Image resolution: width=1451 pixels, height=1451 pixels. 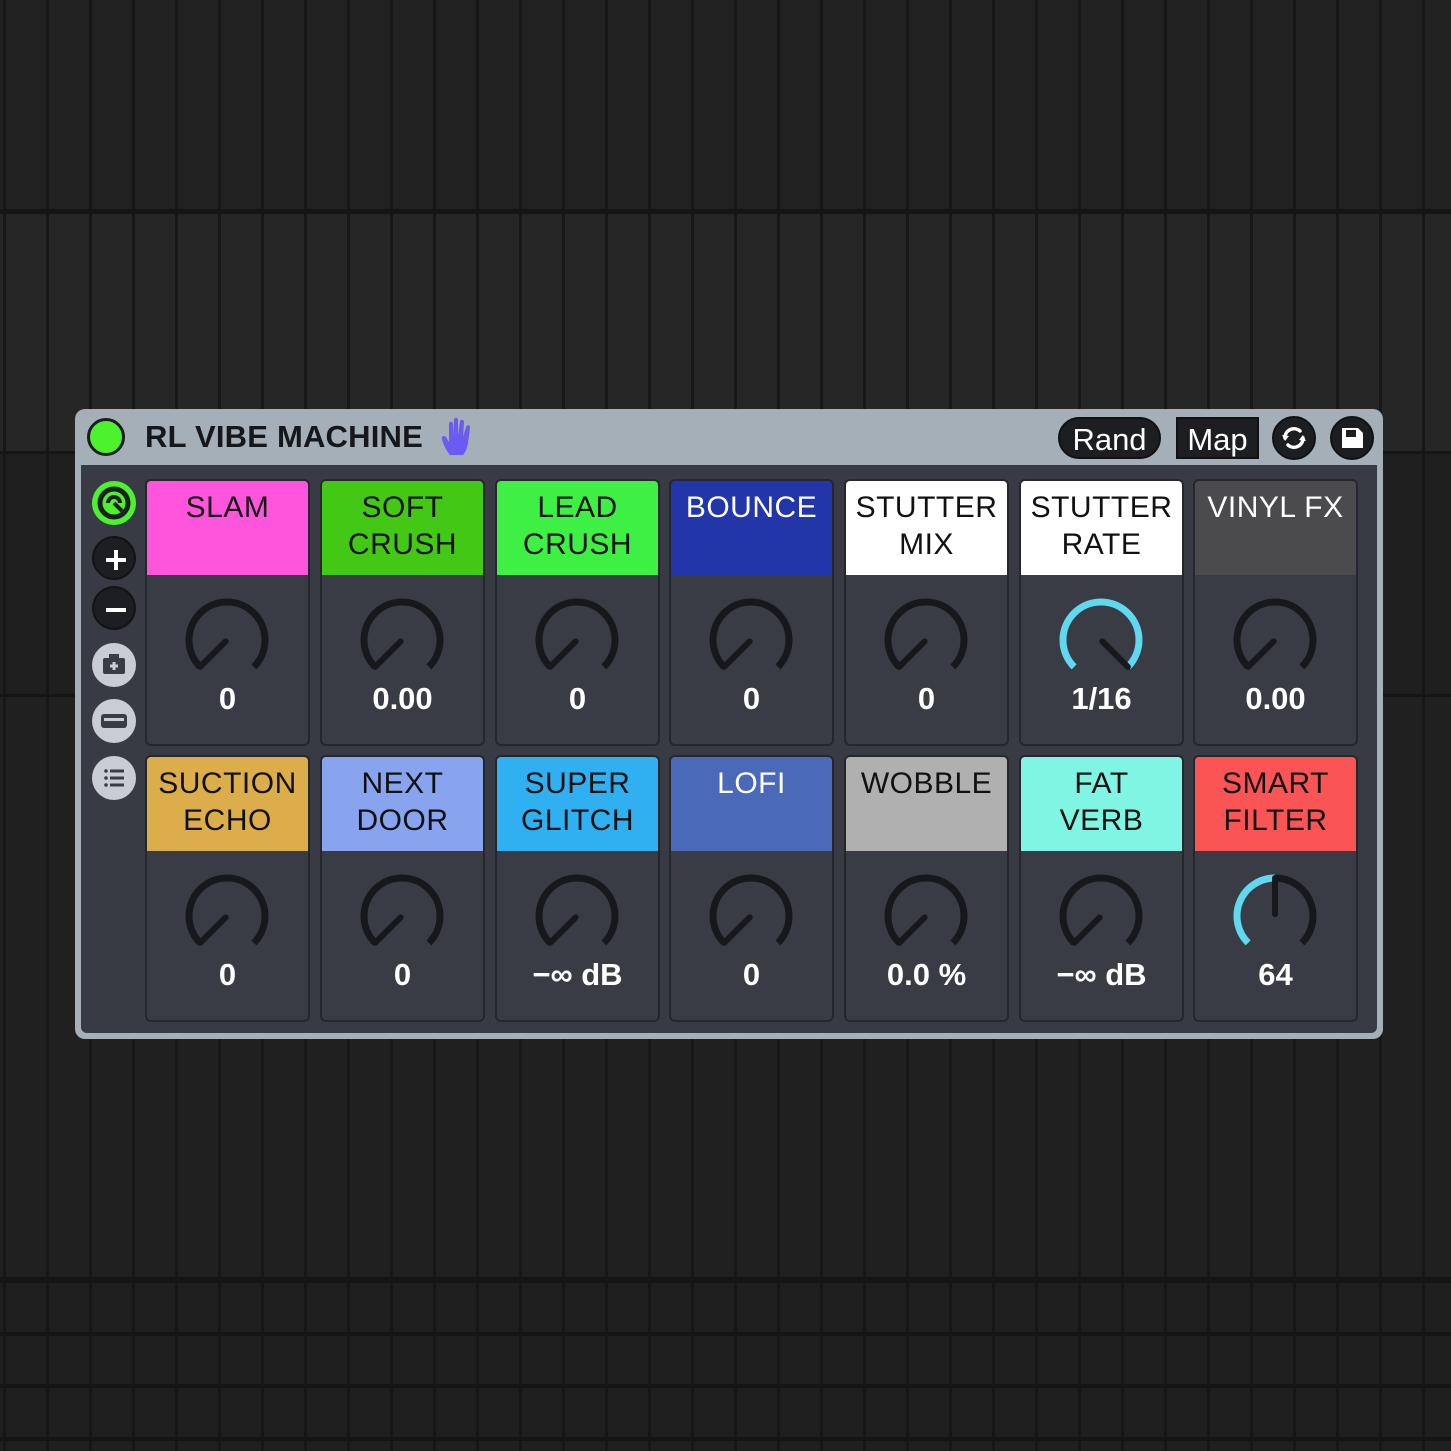 I want to click on add-preset-icon, so click(x=114, y=664).